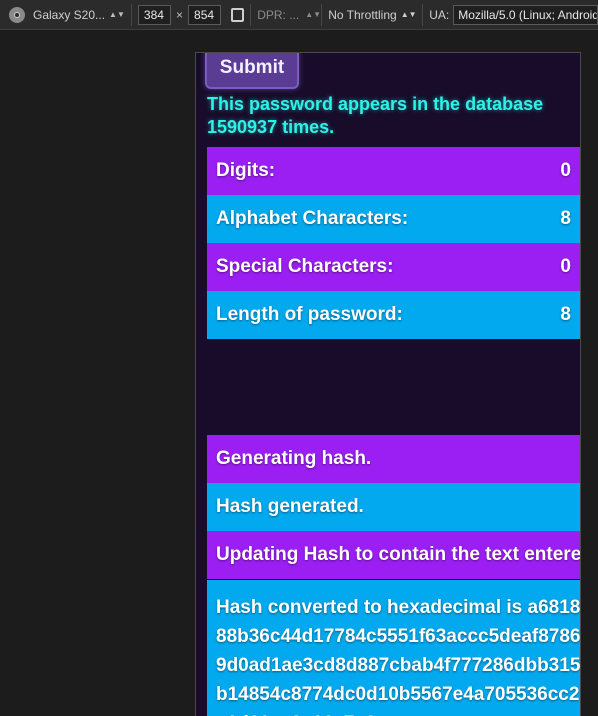  Describe the element at coordinates (525, 14) in the screenshot. I see `user-agent-input: Mozilla/5.0 (Linux; Android` at that location.